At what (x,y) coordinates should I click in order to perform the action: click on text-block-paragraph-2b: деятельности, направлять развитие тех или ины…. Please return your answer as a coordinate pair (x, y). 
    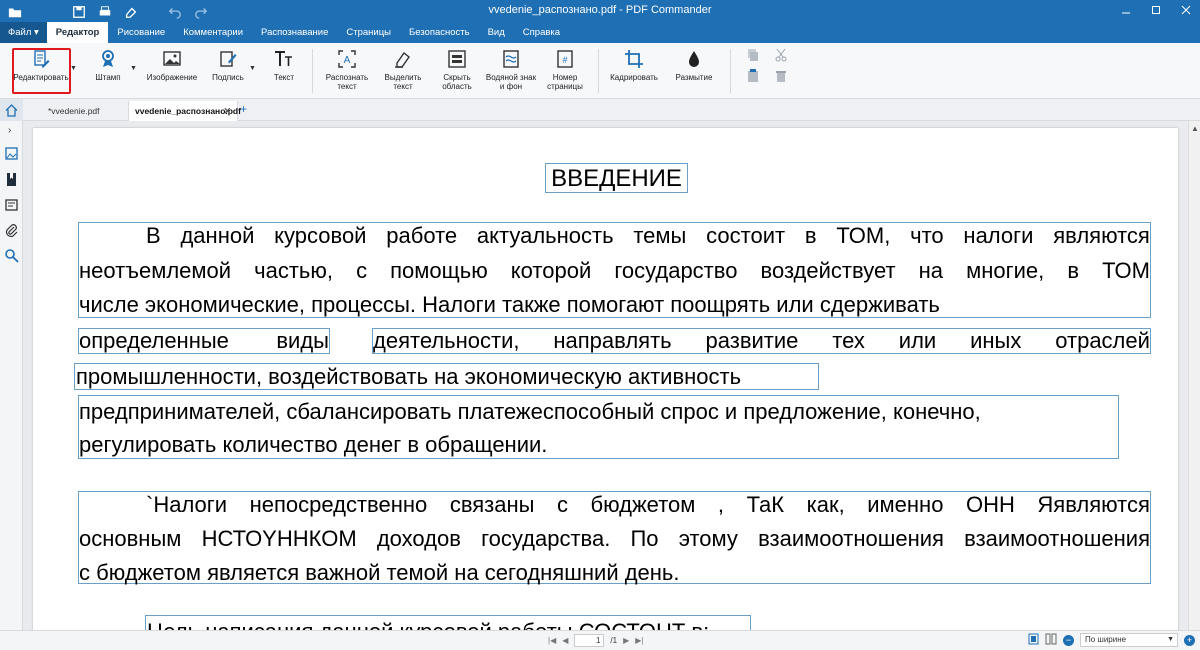
    Looking at the image, I should click on (761, 341).